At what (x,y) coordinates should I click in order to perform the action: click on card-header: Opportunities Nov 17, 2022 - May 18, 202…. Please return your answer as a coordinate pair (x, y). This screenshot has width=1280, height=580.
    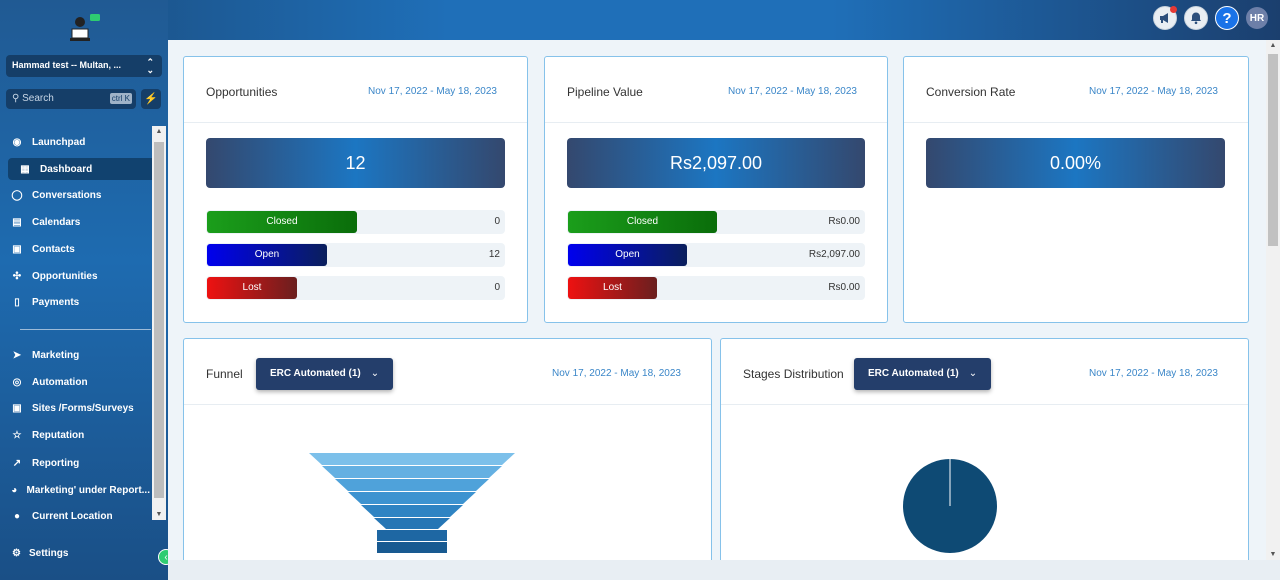
    Looking at the image, I should click on (355, 90).